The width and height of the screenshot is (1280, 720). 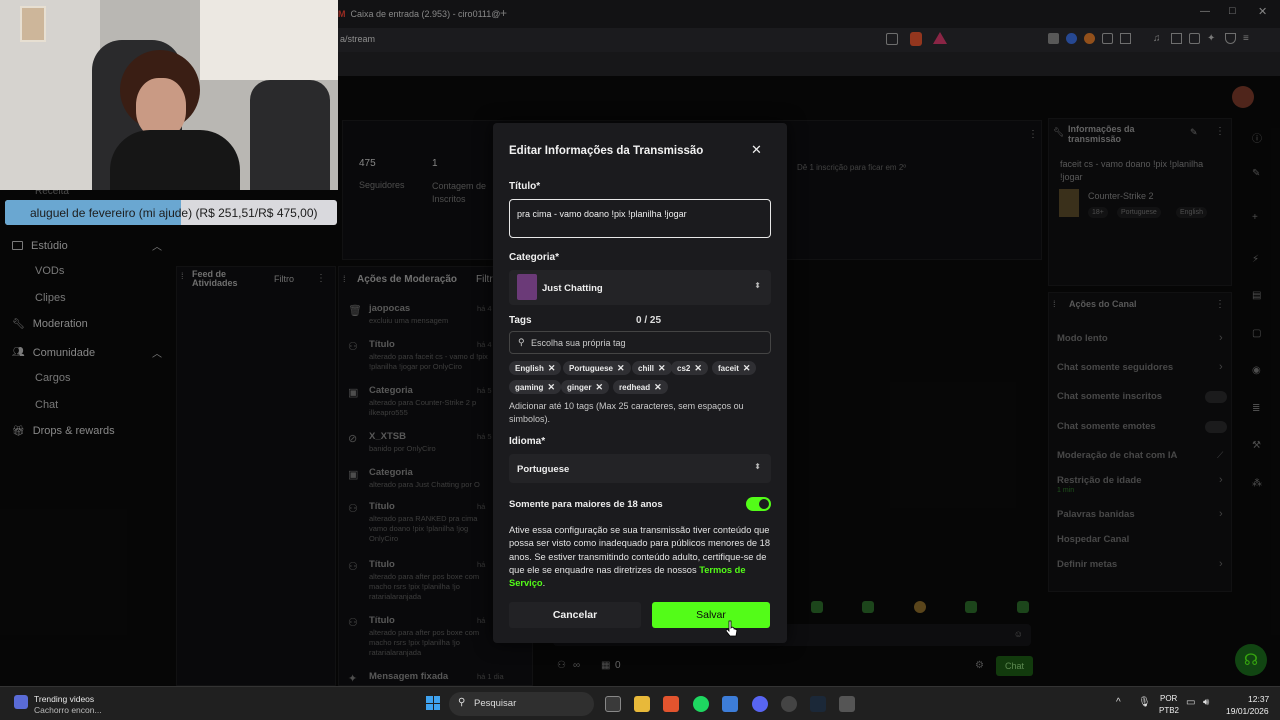 I want to click on cancel-button: Cancelar, so click(x=575, y=615).